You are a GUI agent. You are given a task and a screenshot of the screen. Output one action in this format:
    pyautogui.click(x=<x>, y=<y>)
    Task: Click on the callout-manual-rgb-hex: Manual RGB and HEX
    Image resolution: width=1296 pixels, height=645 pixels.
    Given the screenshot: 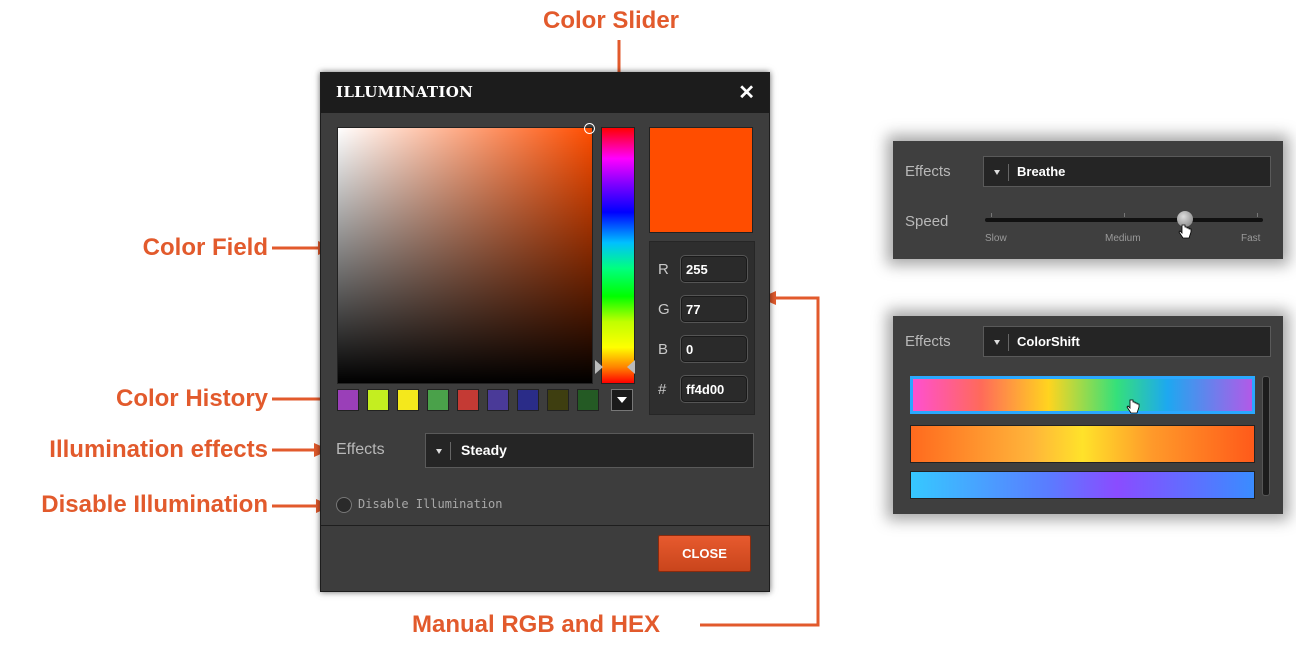 What is the action you would take?
    pyautogui.click(x=536, y=624)
    